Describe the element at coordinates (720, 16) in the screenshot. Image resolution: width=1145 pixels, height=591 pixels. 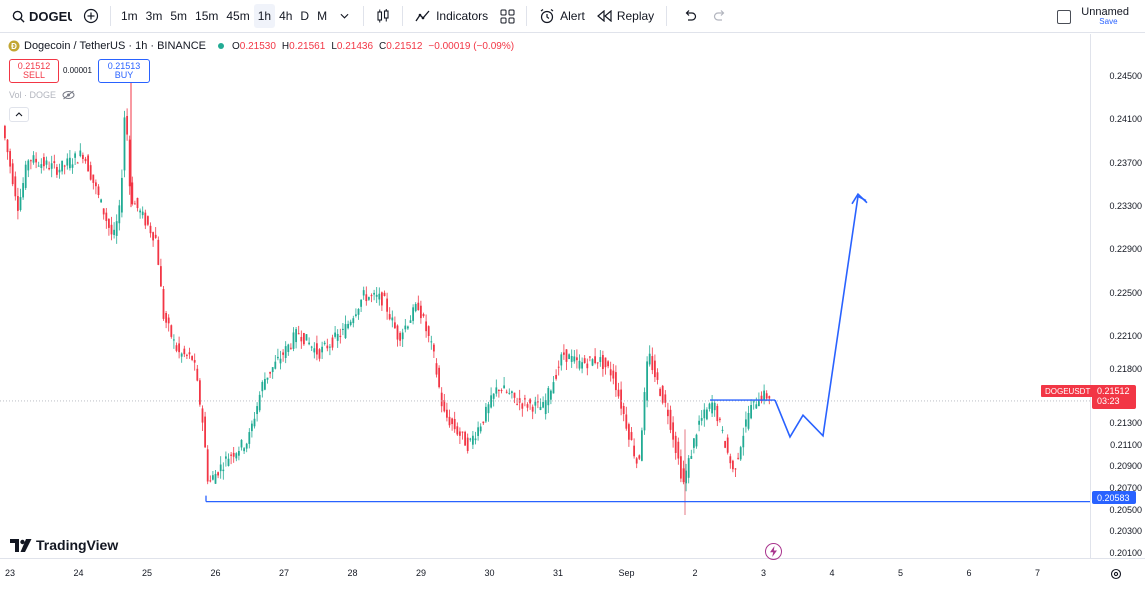
I see `redo-button` at that location.